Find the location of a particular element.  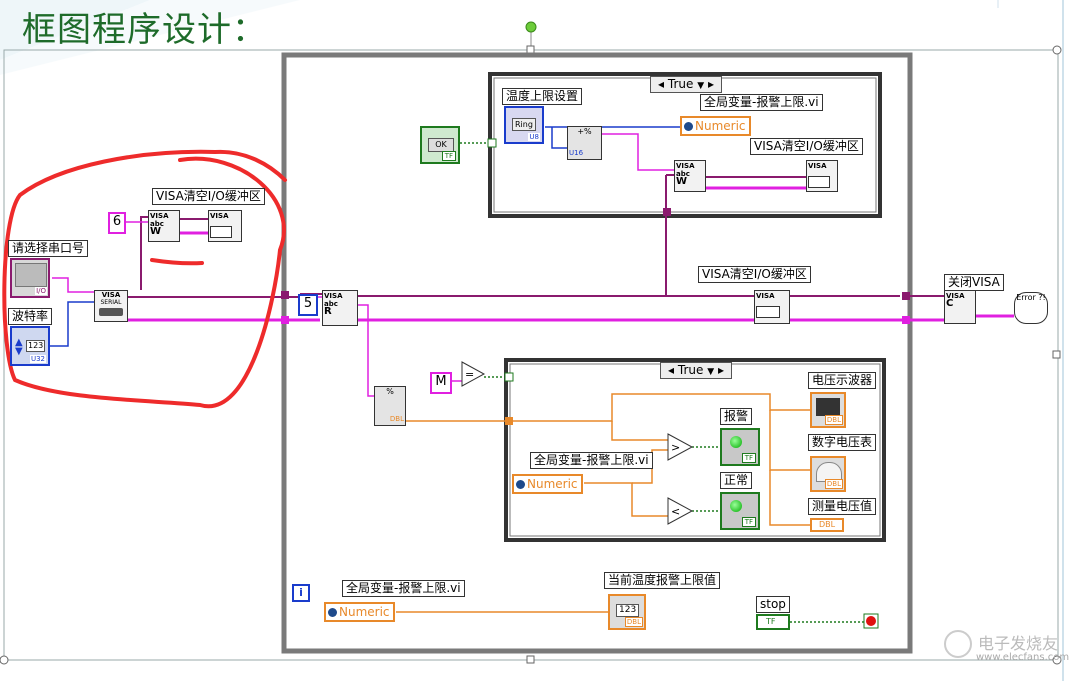

constant-five: 5 is located at coordinates (308, 305).